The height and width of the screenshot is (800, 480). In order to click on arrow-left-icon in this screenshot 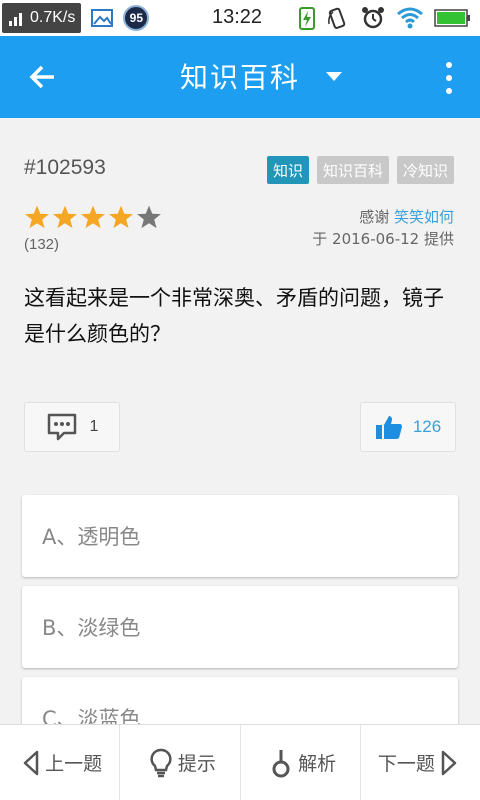, I will do `click(43, 77)`.